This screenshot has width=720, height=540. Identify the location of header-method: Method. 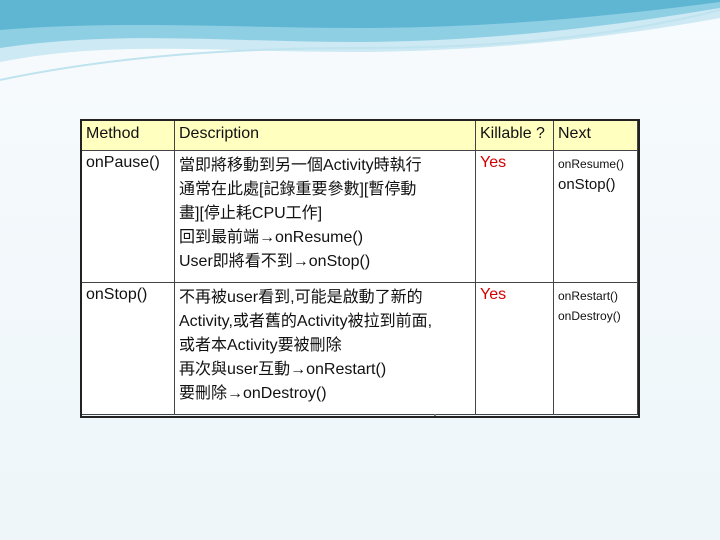
(128, 135).